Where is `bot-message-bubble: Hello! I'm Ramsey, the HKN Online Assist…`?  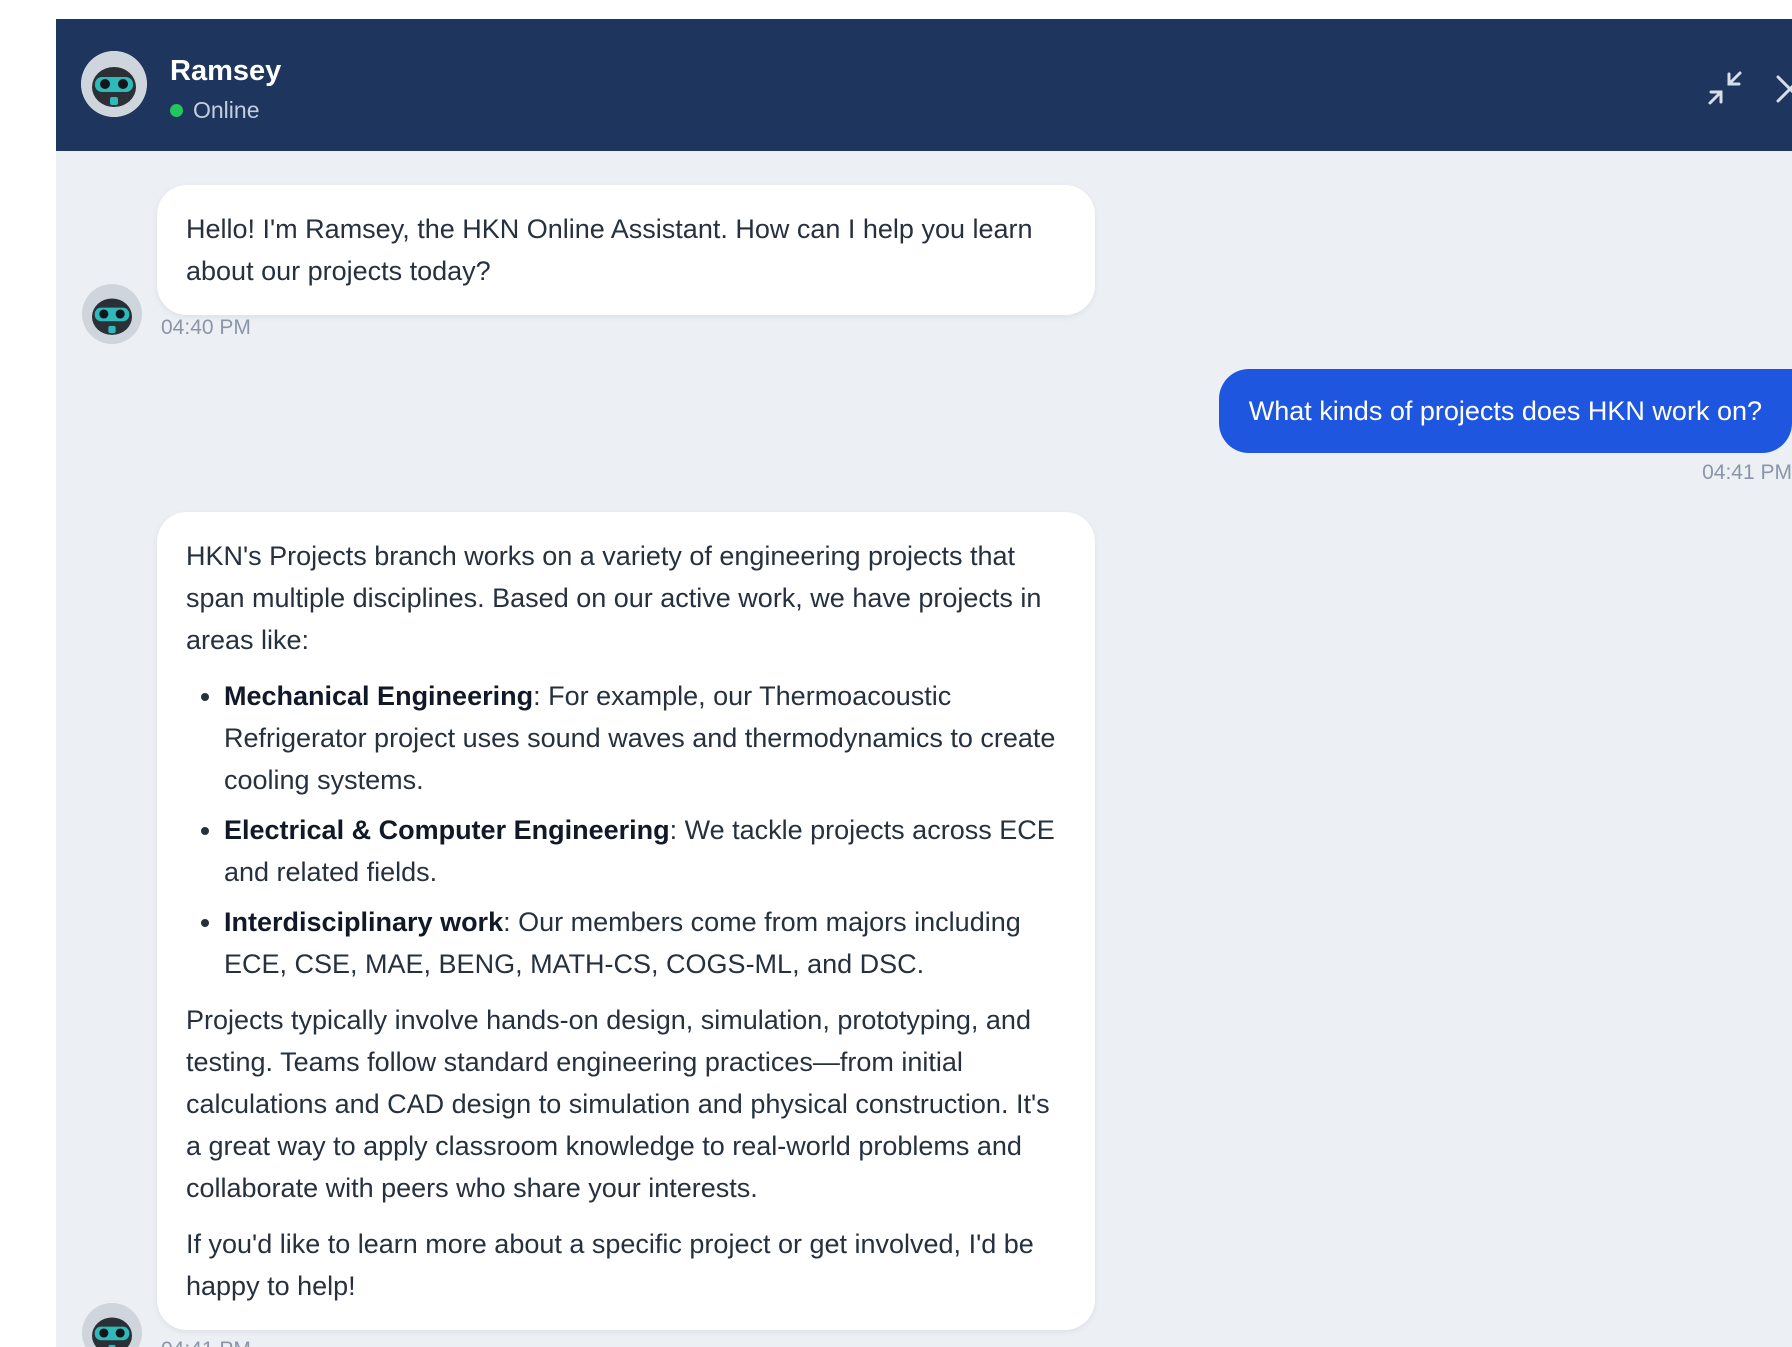 bot-message-bubble: Hello! I'm Ramsey, the HKN Online Assist… is located at coordinates (626, 250).